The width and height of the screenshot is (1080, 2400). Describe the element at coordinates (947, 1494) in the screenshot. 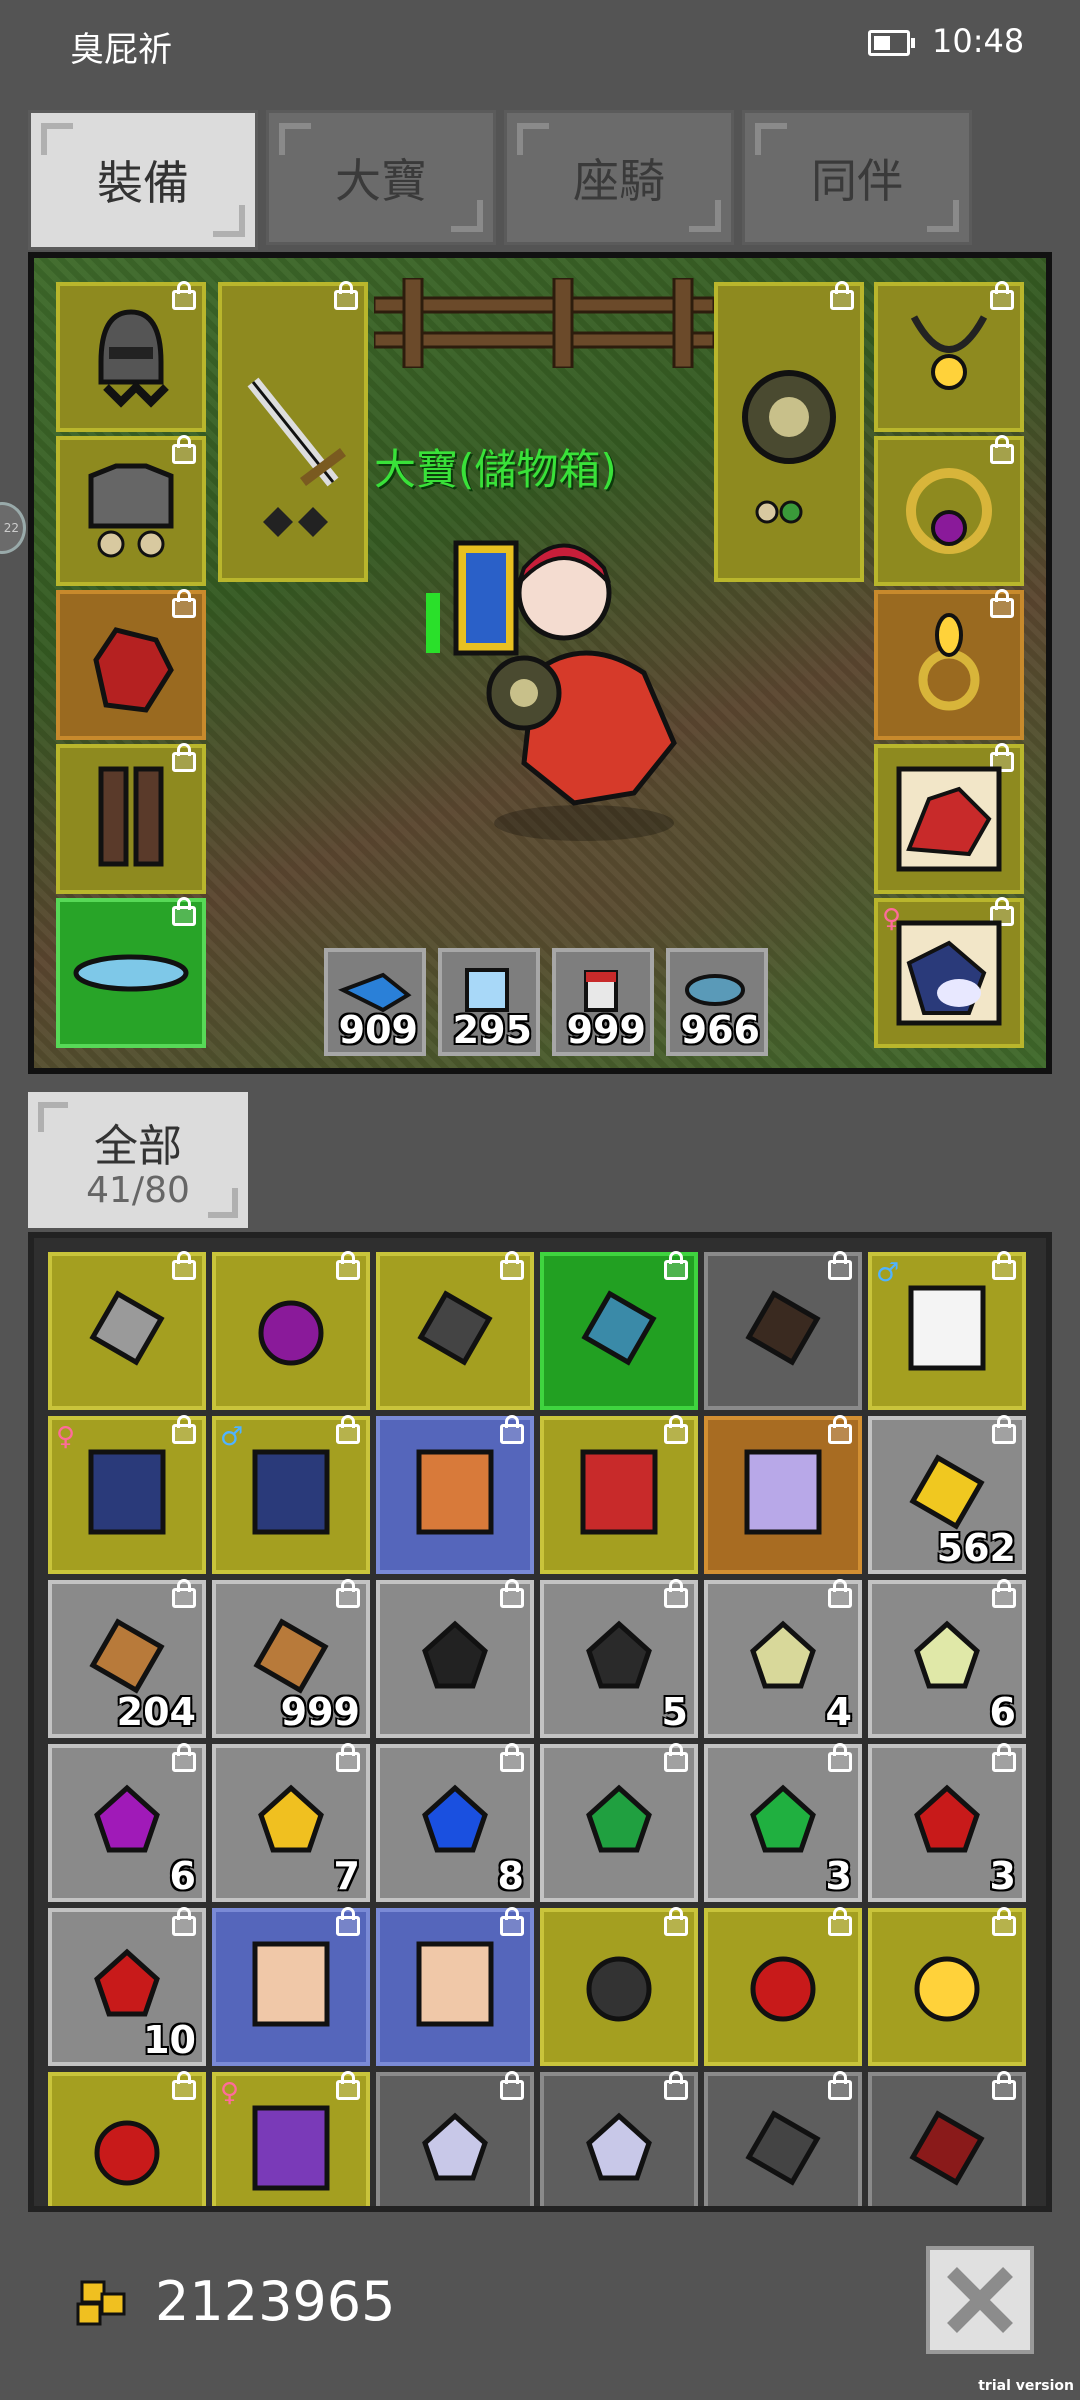

I see `inventory-slot: 562` at that location.